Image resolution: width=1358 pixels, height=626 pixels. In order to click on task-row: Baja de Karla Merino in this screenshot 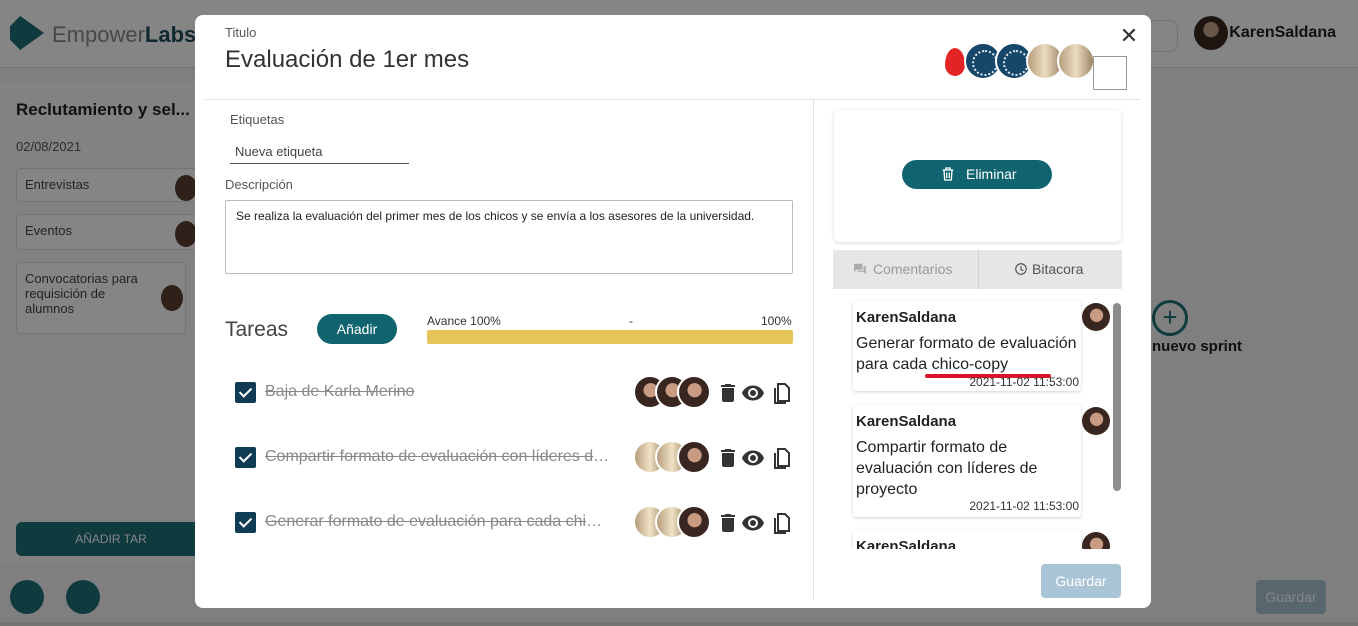, I will do `click(517, 393)`.